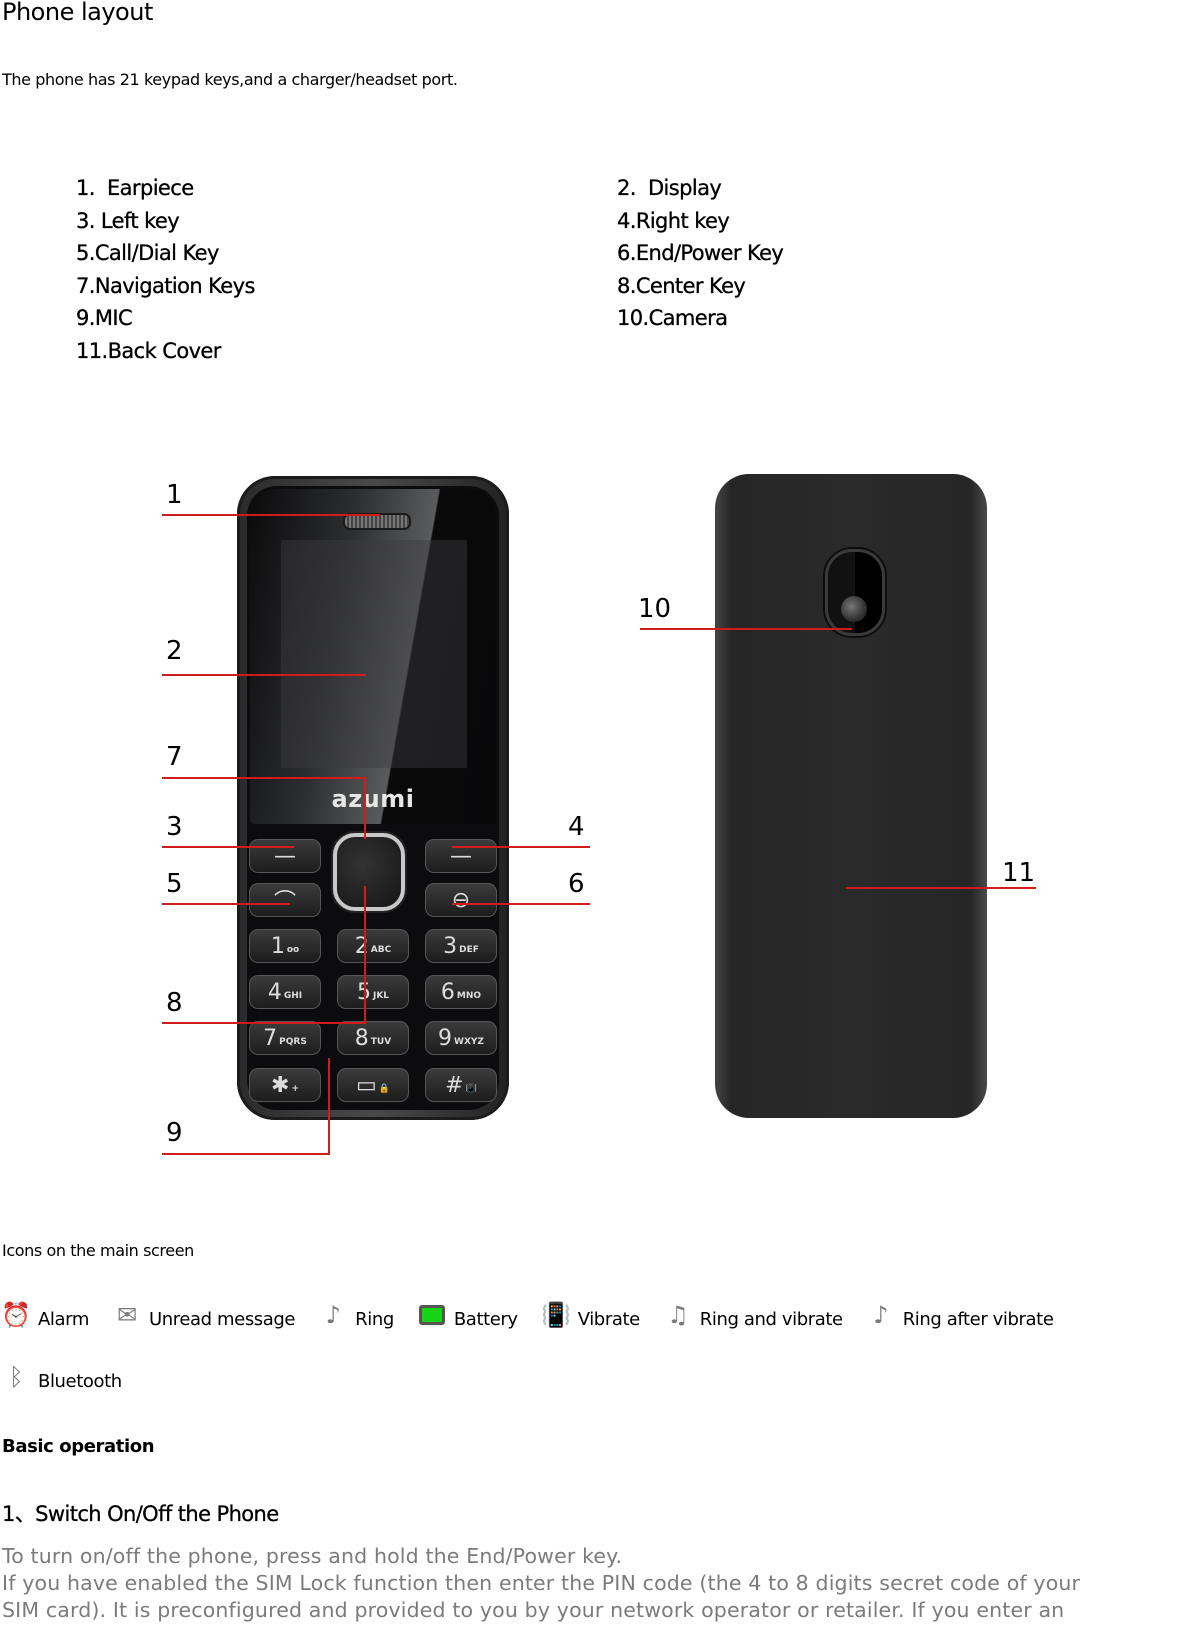 The height and width of the screenshot is (1646, 1196). What do you see at coordinates (16, 1377) in the screenshot?
I see `bluetooth-icon: ᛒ` at bounding box center [16, 1377].